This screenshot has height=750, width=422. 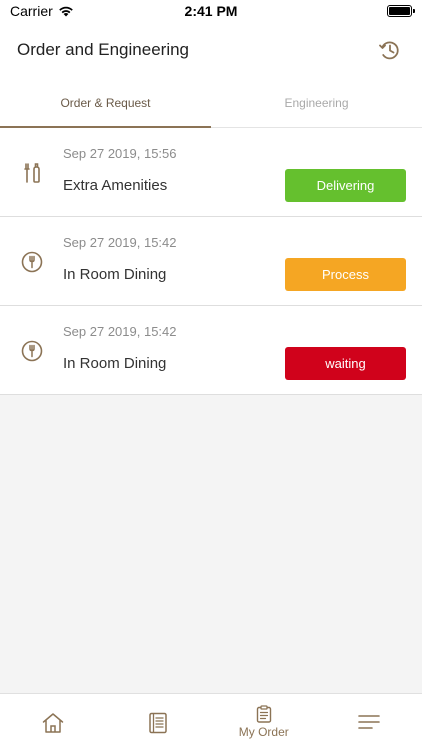 What do you see at coordinates (316, 102) in the screenshot?
I see `tab-engineering: Engineering` at bounding box center [316, 102].